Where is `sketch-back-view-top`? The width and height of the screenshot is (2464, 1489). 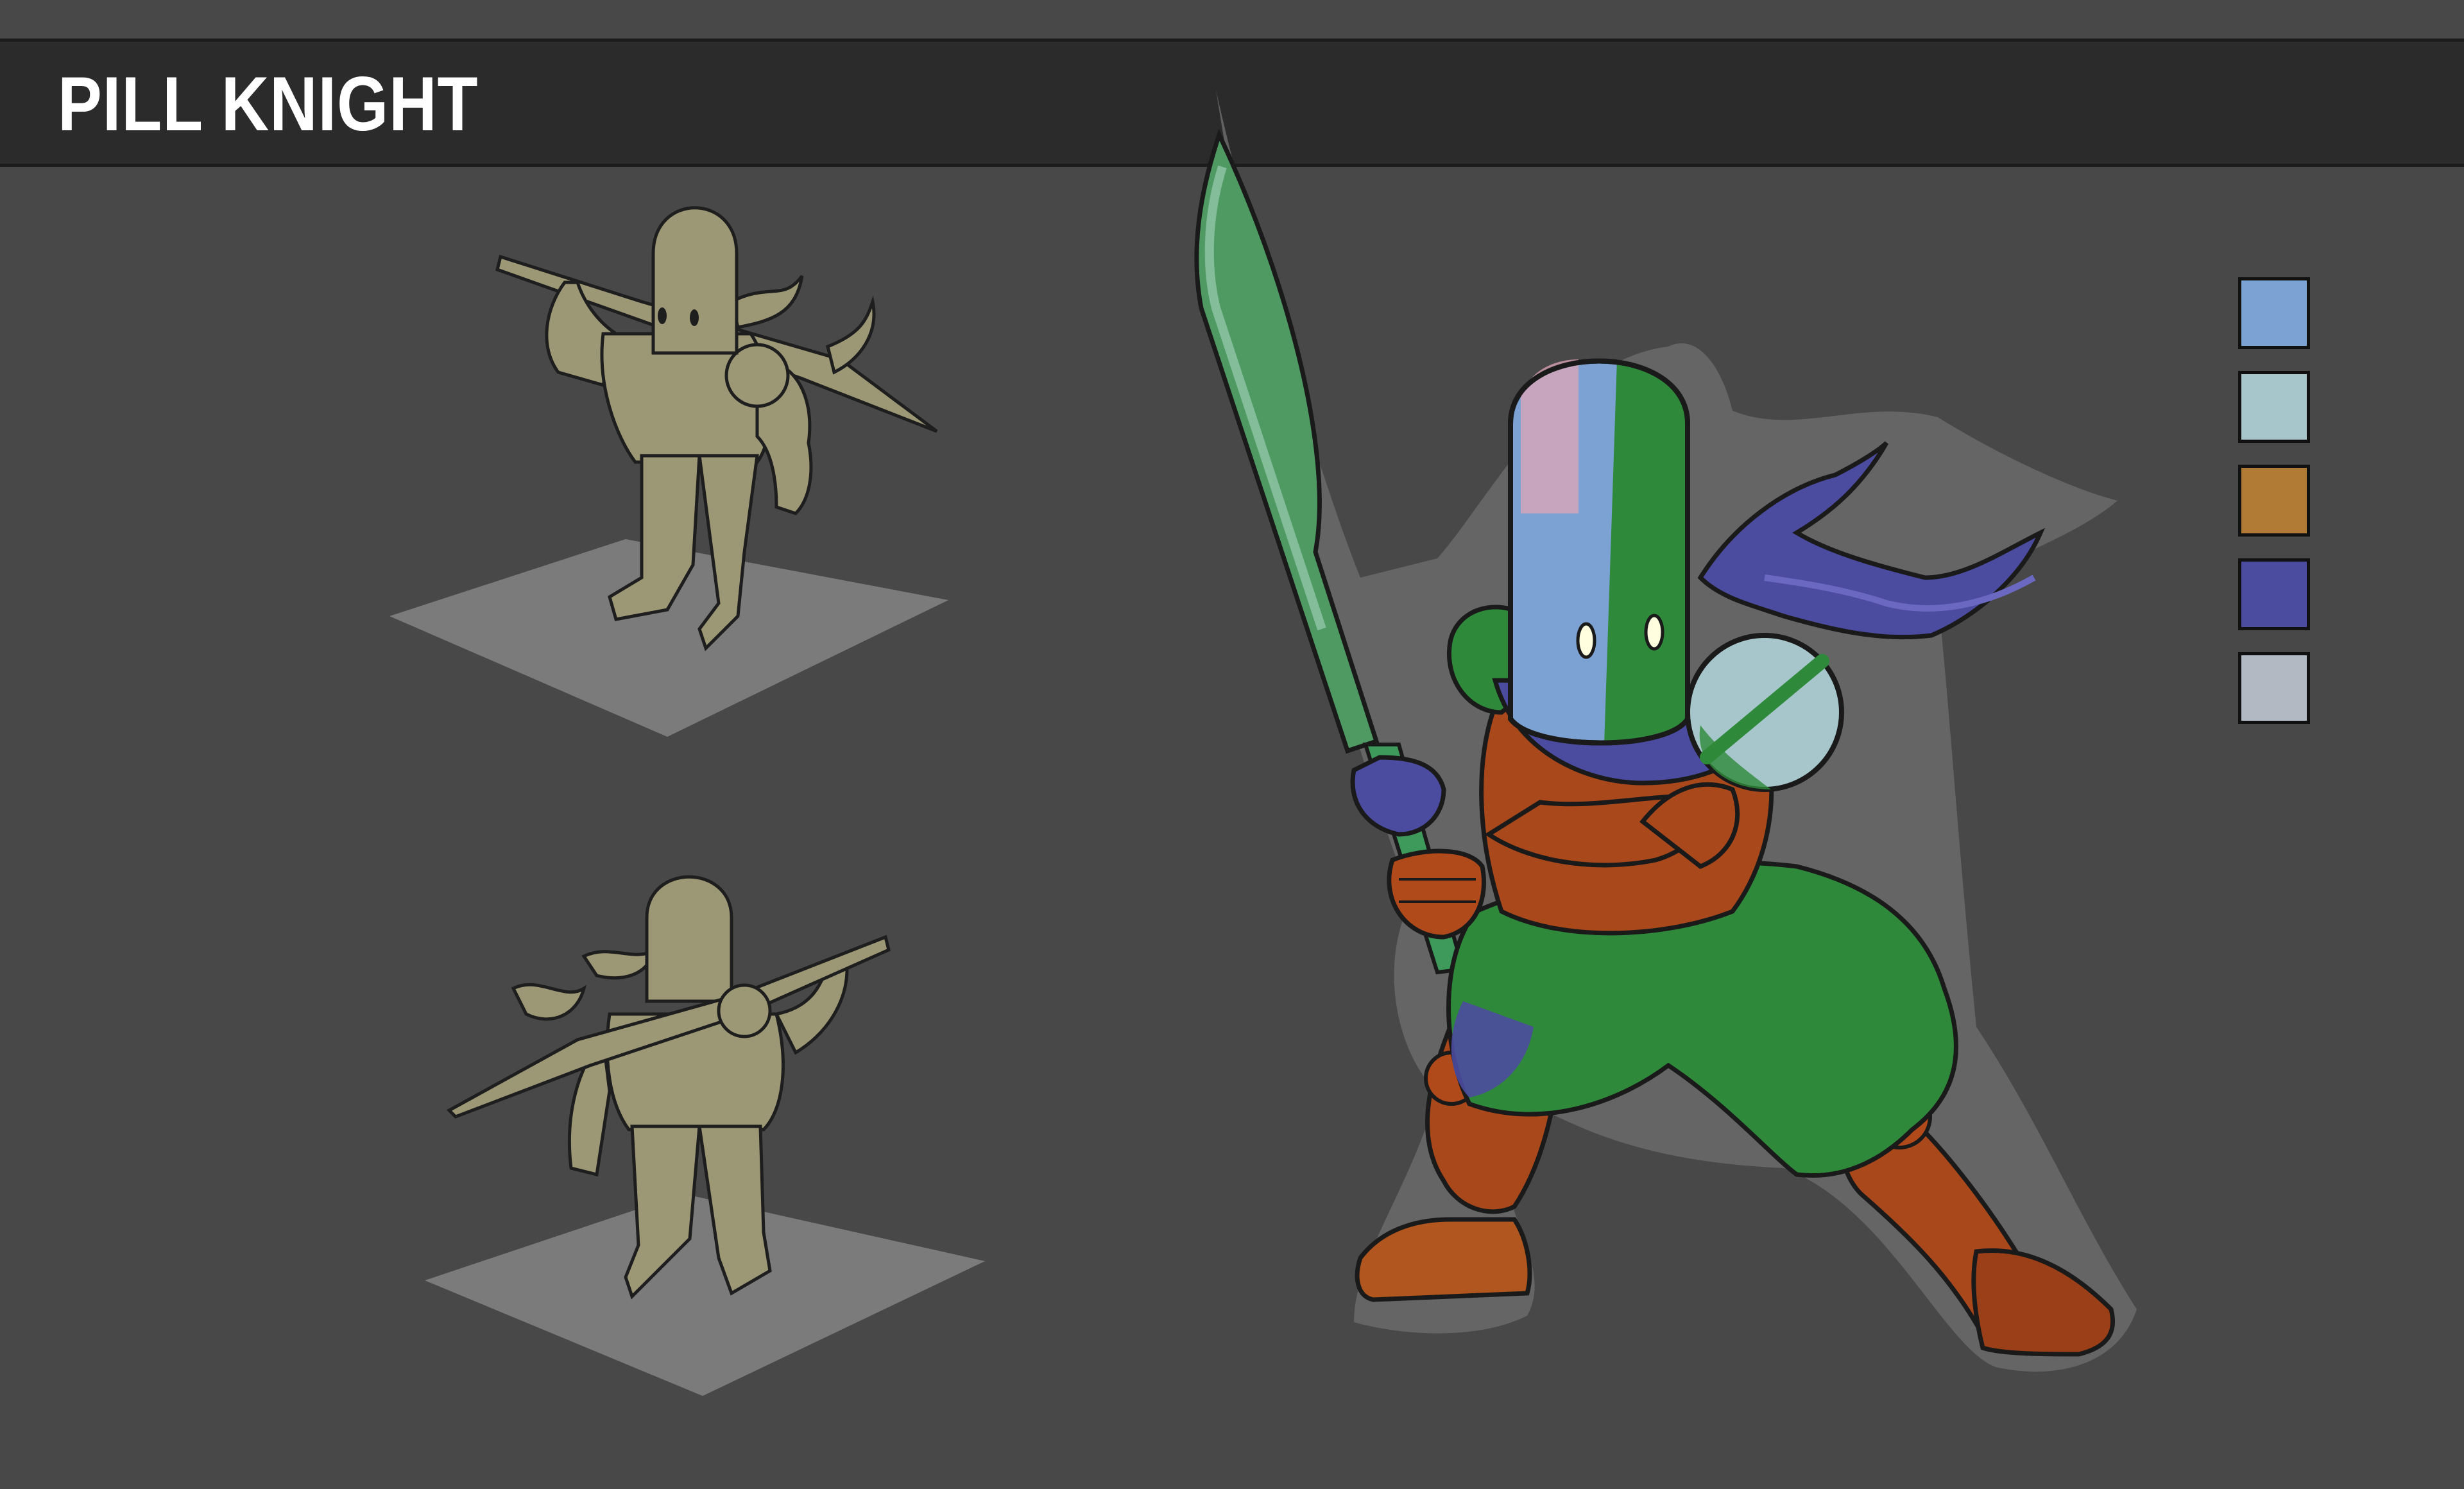
sketch-back-view-top is located at coordinates (668, 471).